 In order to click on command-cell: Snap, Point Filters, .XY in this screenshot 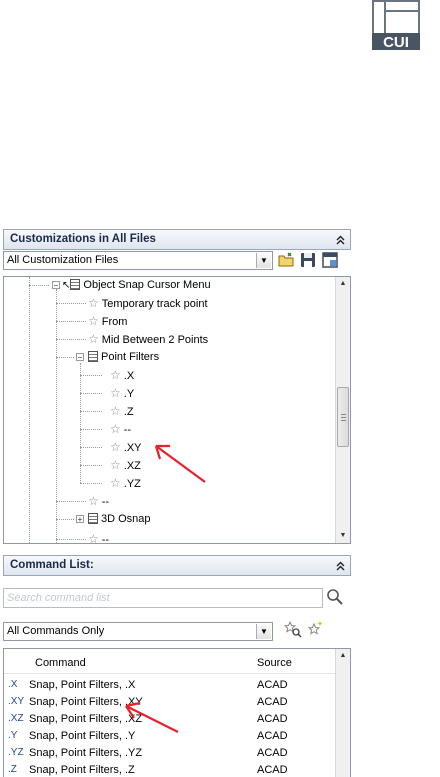, I will do `click(86, 702)`.